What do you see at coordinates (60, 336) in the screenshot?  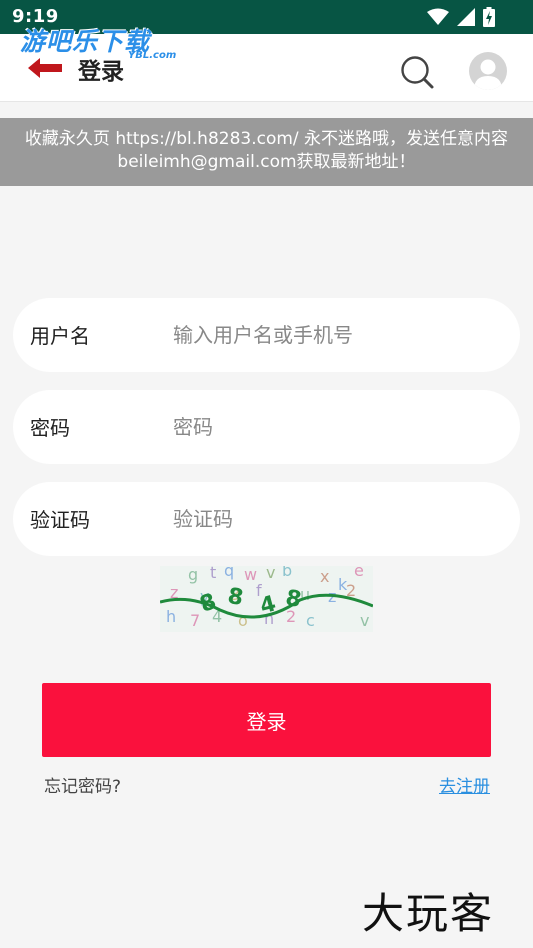 I see `username-label: 用户名` at bounding box center [60, 336].